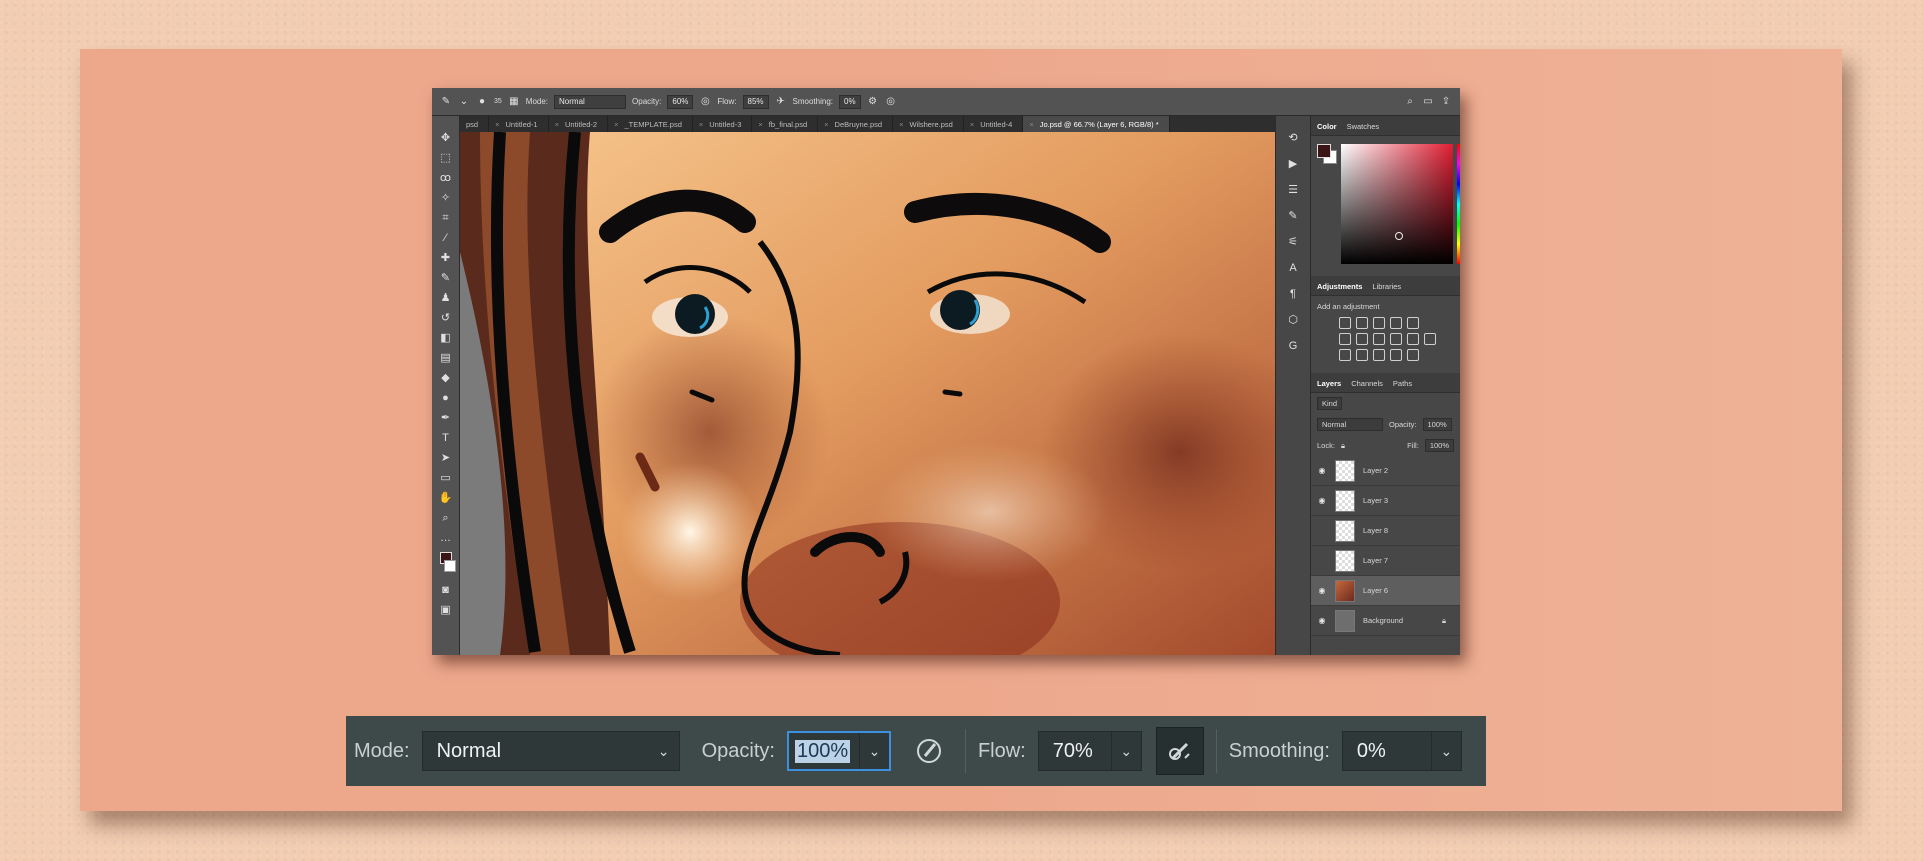 This screenshot has height=861, width=1923. What do you see at coordinates (1413, 339) in the screenshot?
I see `channel-mixer-icon` at bounding box center [1413, 339].